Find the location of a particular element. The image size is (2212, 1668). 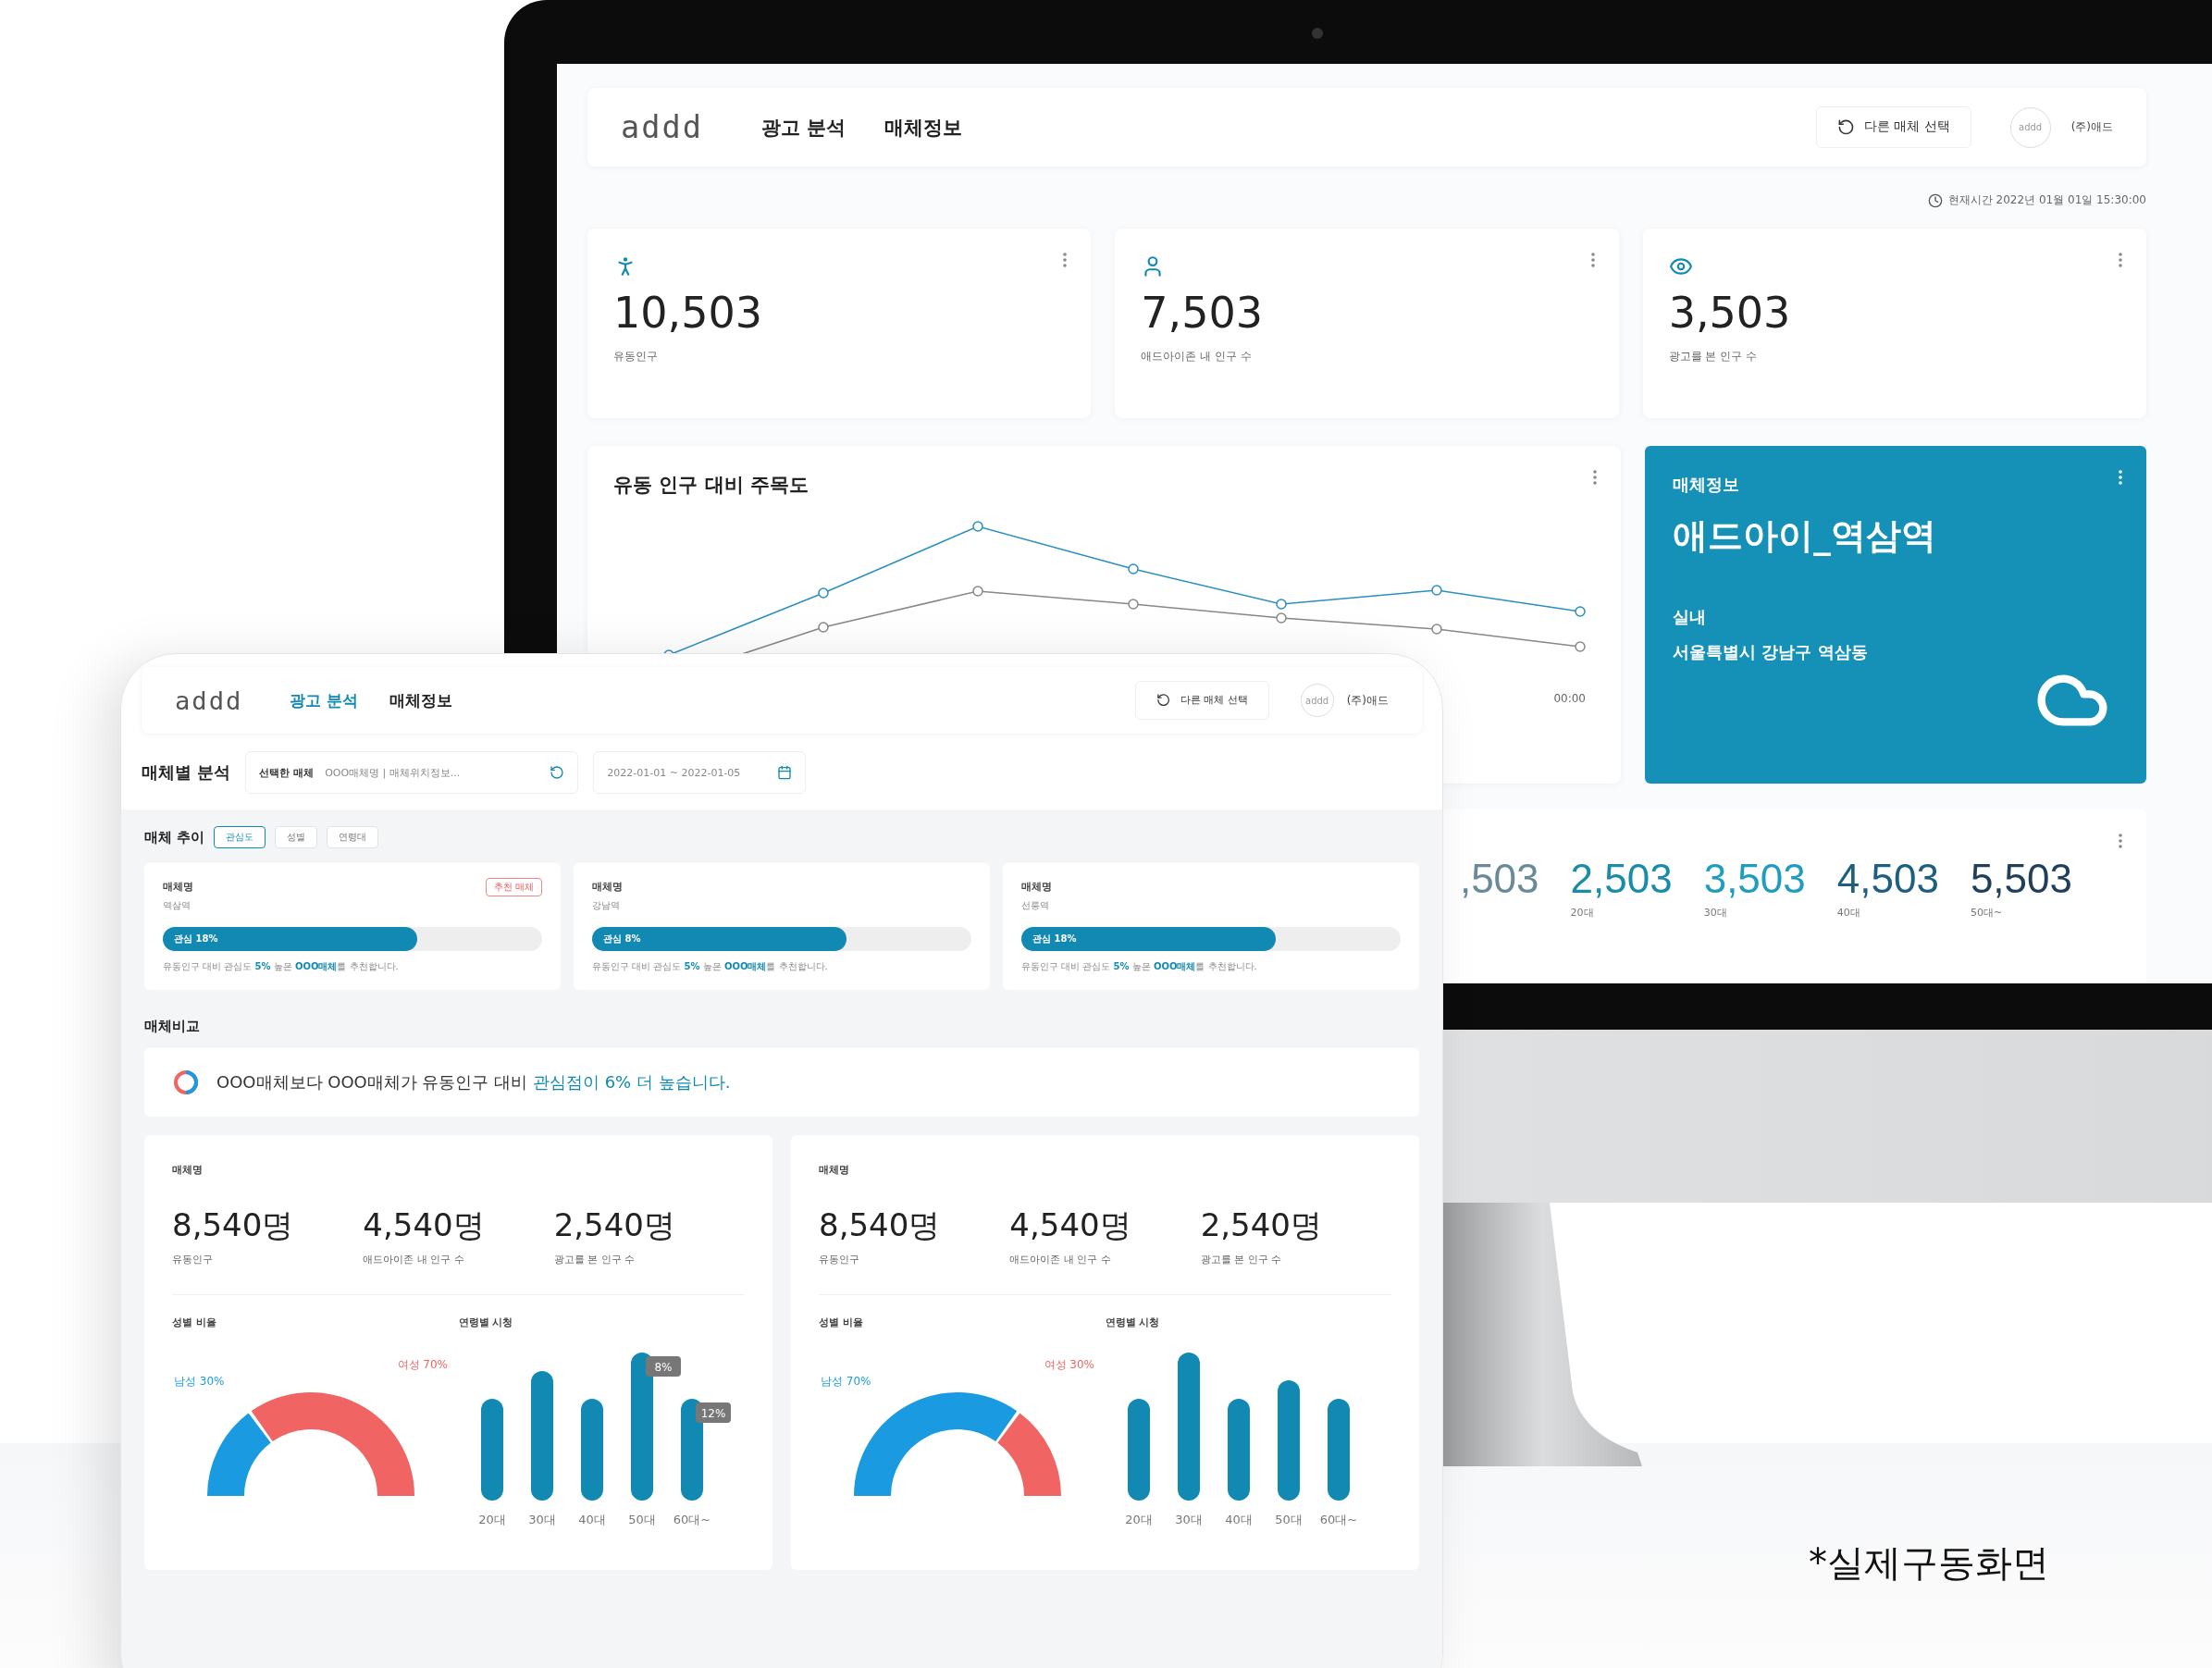

clock-icon is located at coordinates (1935, 200).